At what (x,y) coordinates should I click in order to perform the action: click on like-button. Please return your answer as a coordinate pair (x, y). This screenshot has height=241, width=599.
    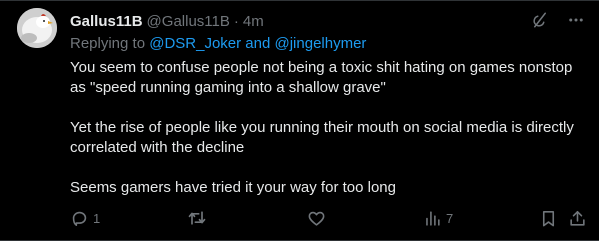
    Looking at the image, I should click on (318, 218).